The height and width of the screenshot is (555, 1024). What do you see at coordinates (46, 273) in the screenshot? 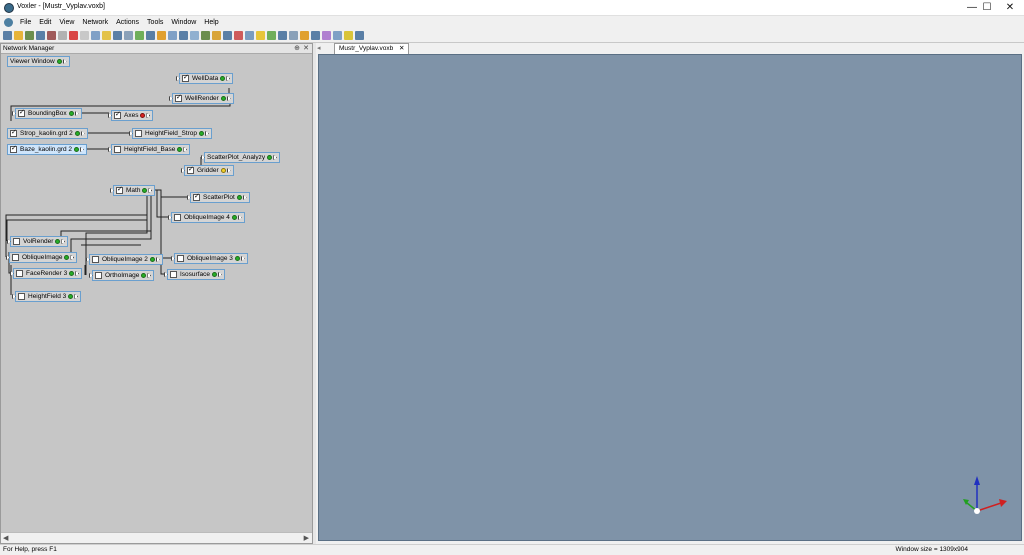
I see `node-facerender-3: FaceRender 3` at bounding box center [46, 273].